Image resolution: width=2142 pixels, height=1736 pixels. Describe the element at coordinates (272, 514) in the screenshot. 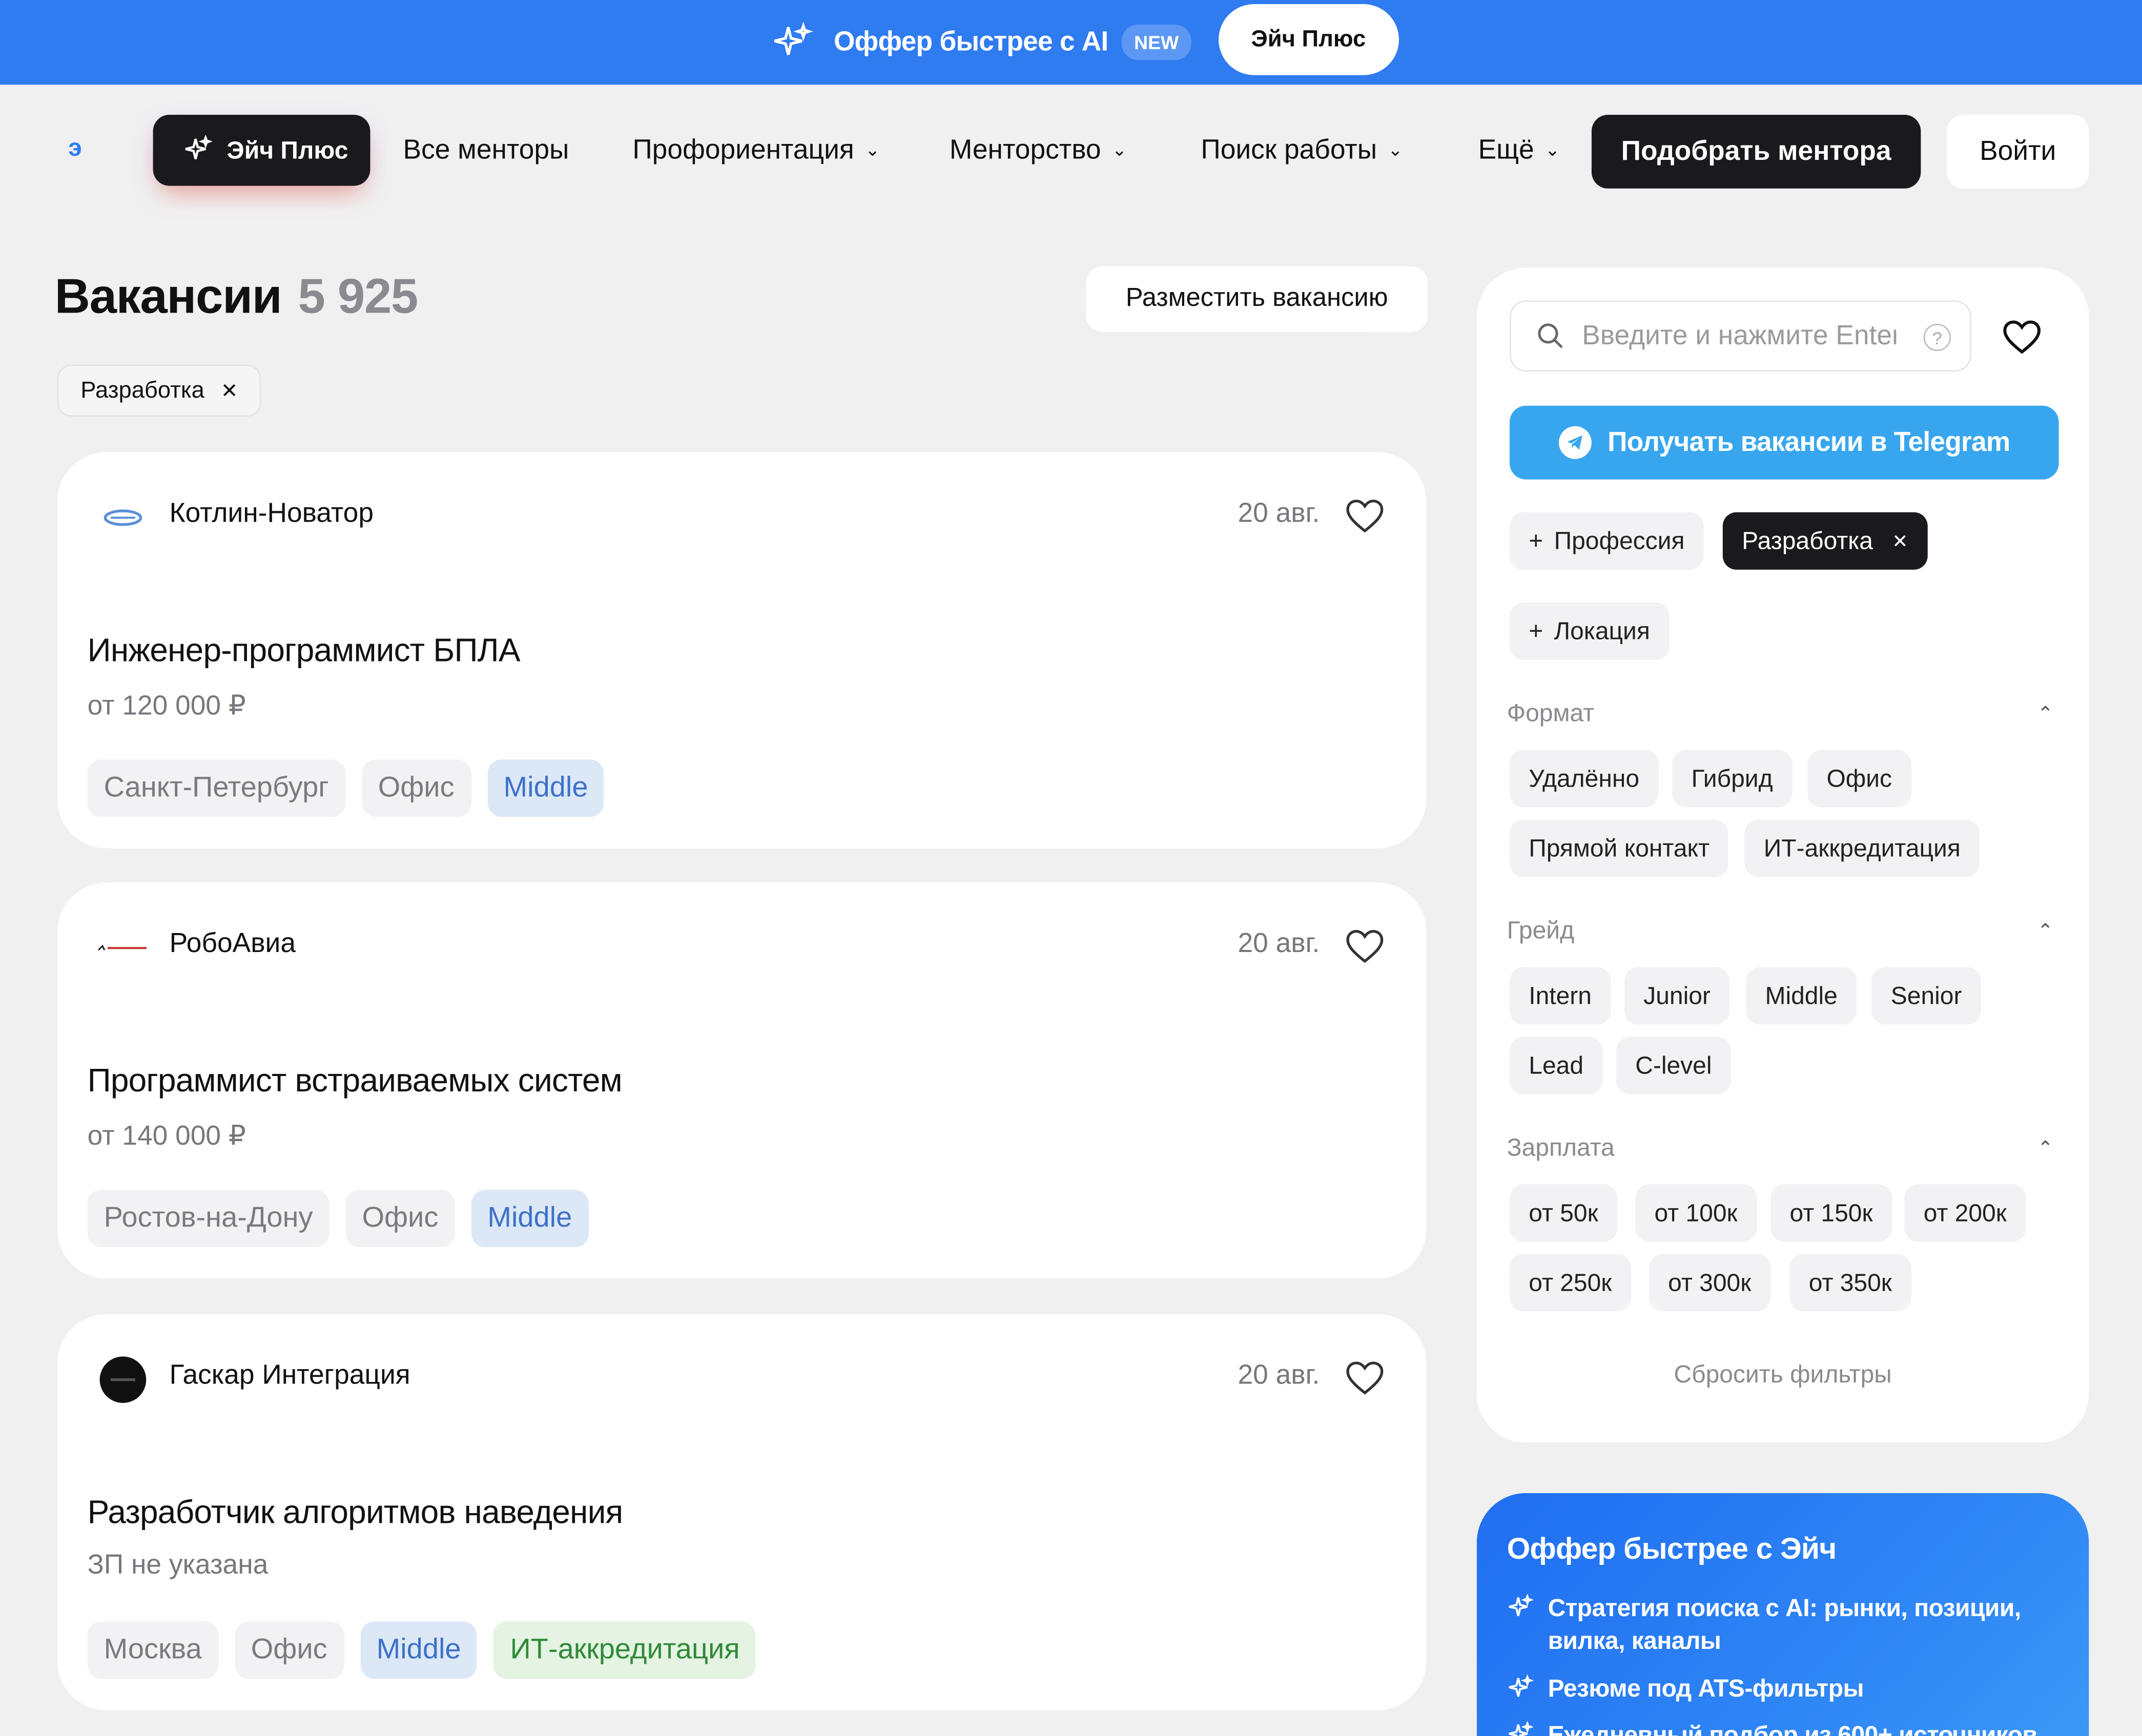

I see `company-name: Котлин-Новатор` at that location.